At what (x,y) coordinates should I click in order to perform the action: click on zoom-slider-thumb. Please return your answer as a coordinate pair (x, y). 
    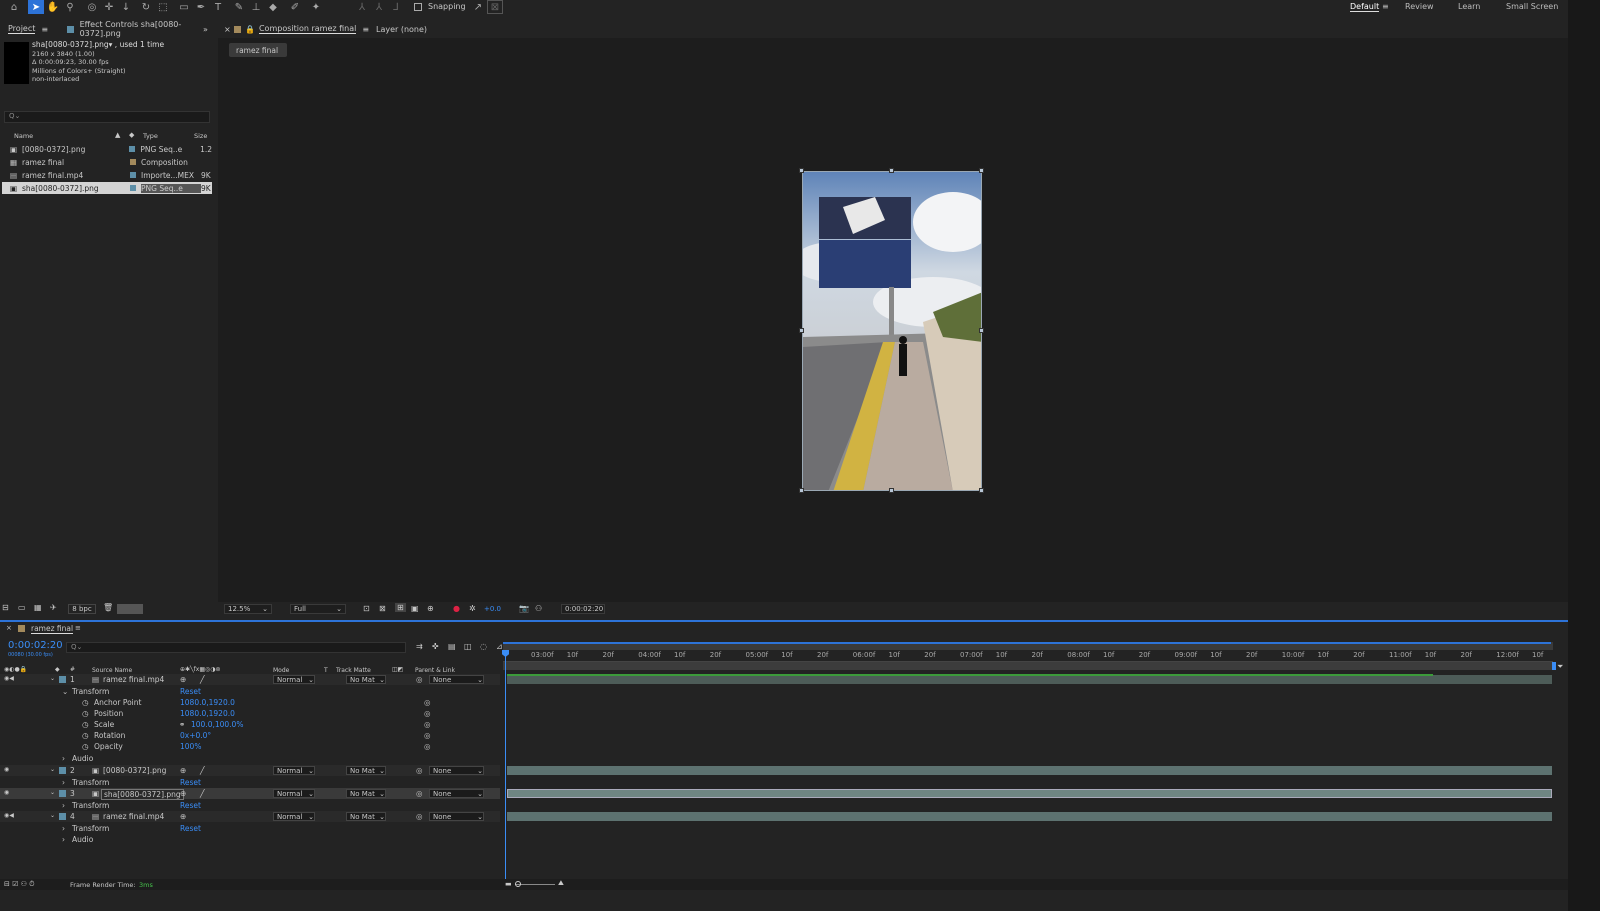
    Looking at the image, I should click on (518, 884).